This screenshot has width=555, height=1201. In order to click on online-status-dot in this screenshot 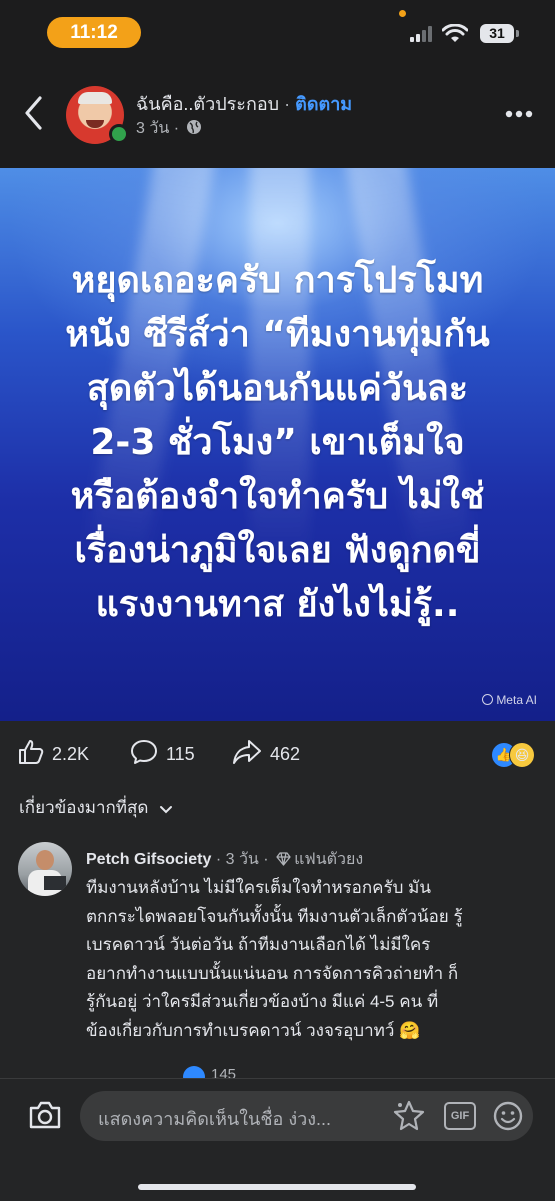, I will do `click(119, 134)`.